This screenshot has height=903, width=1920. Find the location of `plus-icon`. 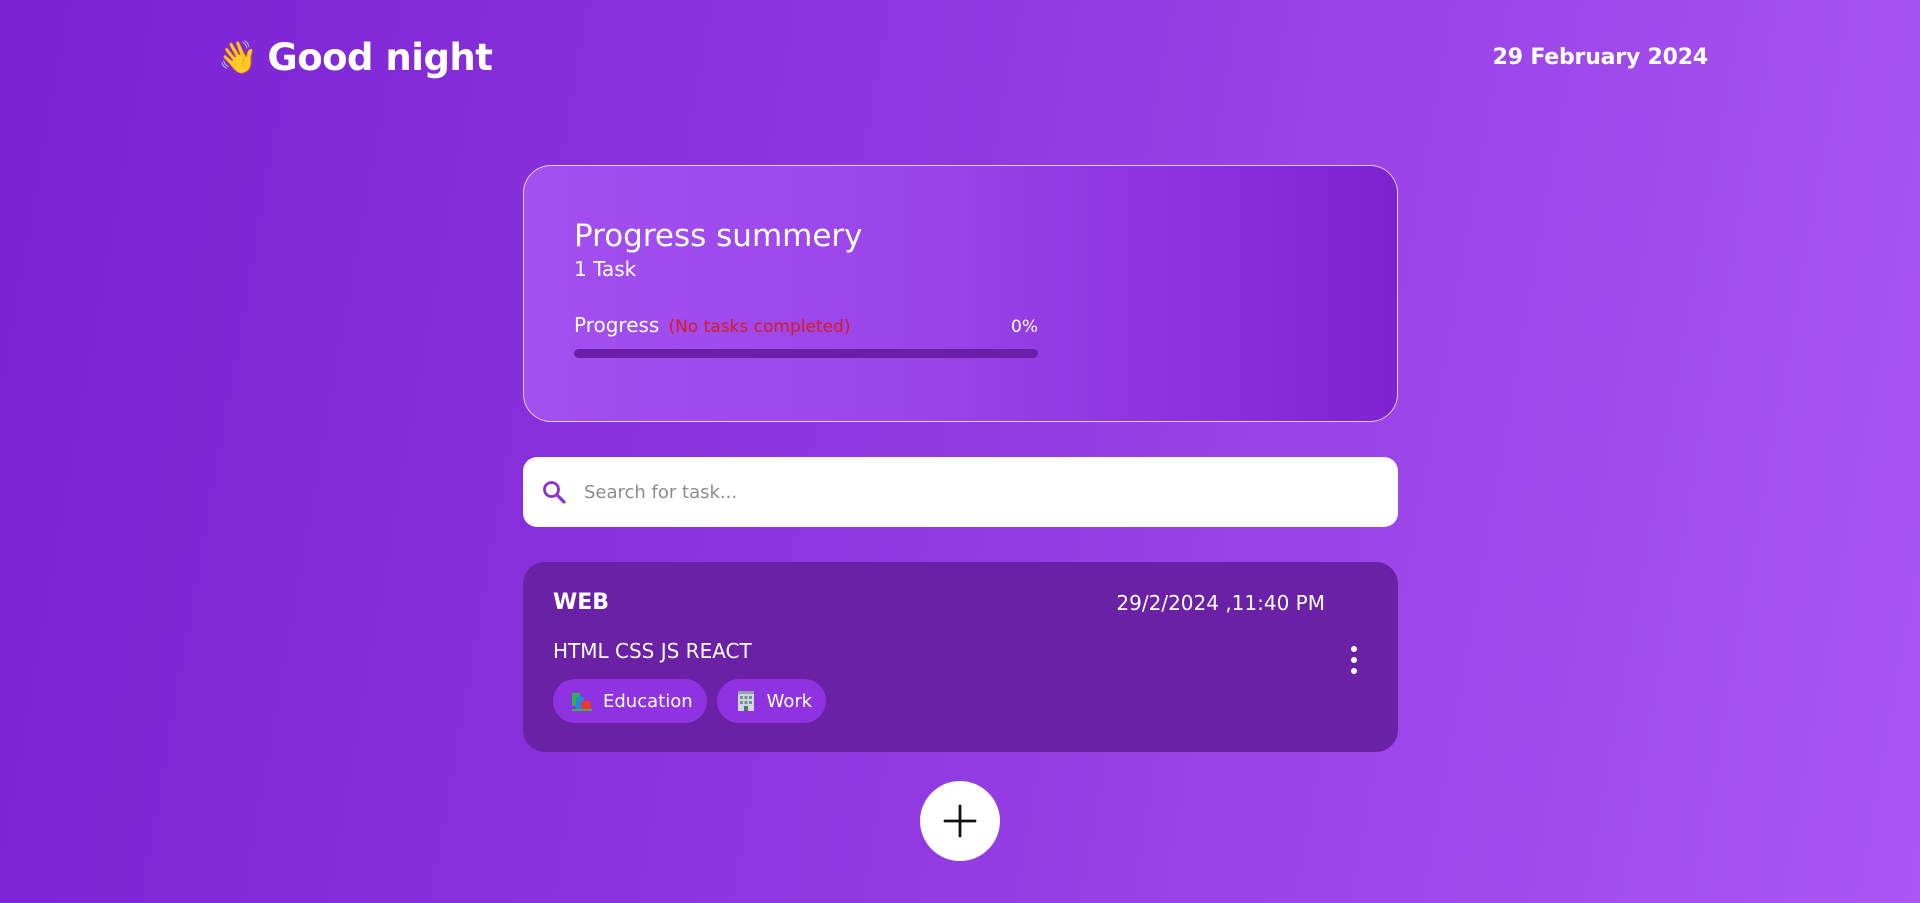

plus-icon is located at coordinates (960, 821).